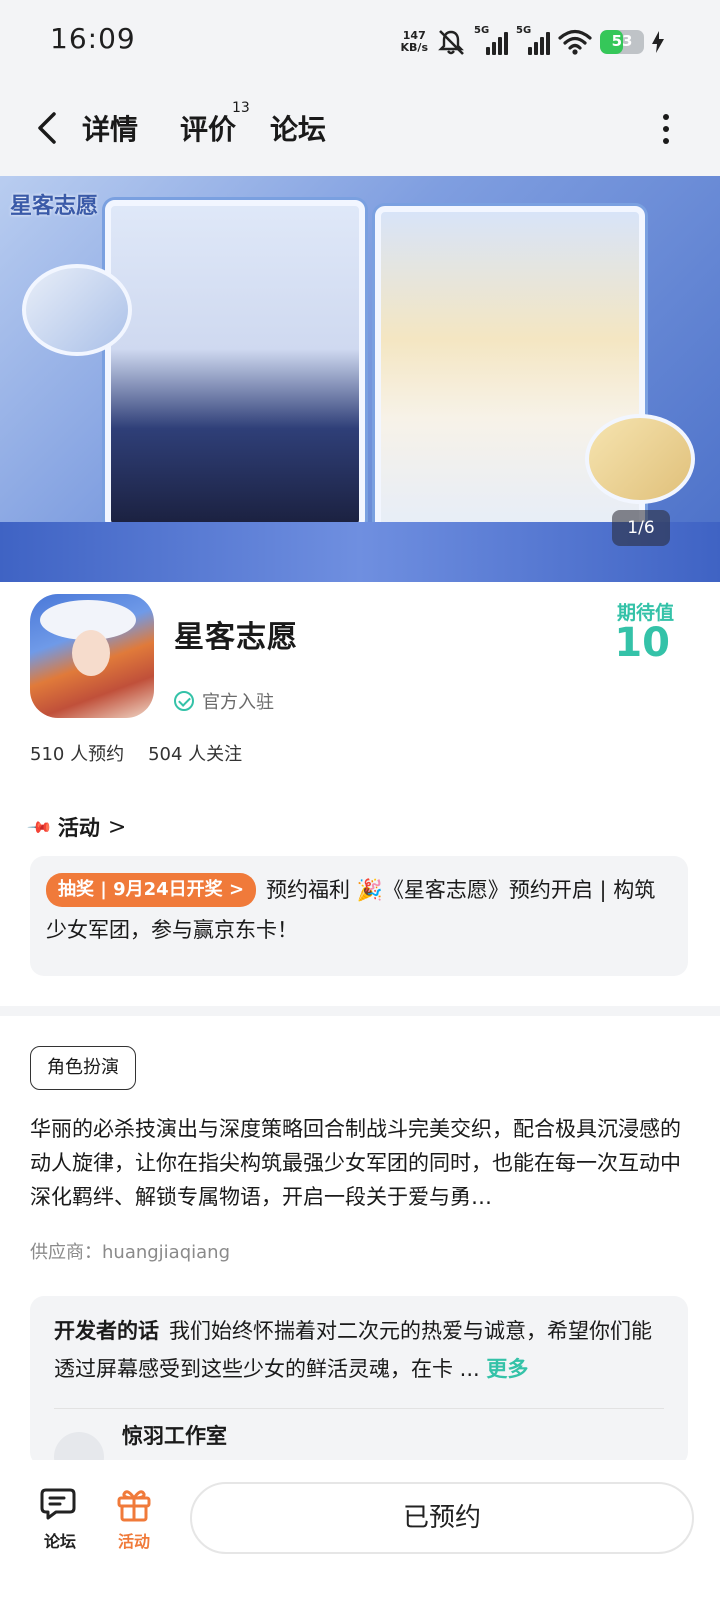 This screenshot has height=1602, width=720. What do you see at coordinates (666, 129) in the screenshot?
I see `more-menu-icon` at bounding box center [666, 129].